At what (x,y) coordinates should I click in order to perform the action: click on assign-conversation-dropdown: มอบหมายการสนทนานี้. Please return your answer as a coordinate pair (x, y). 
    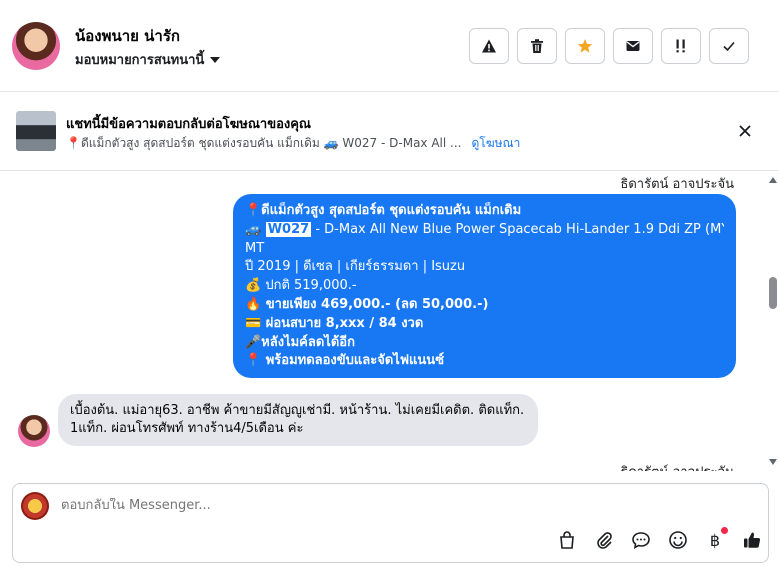
    Looking at the image, I should click on (148, 59).